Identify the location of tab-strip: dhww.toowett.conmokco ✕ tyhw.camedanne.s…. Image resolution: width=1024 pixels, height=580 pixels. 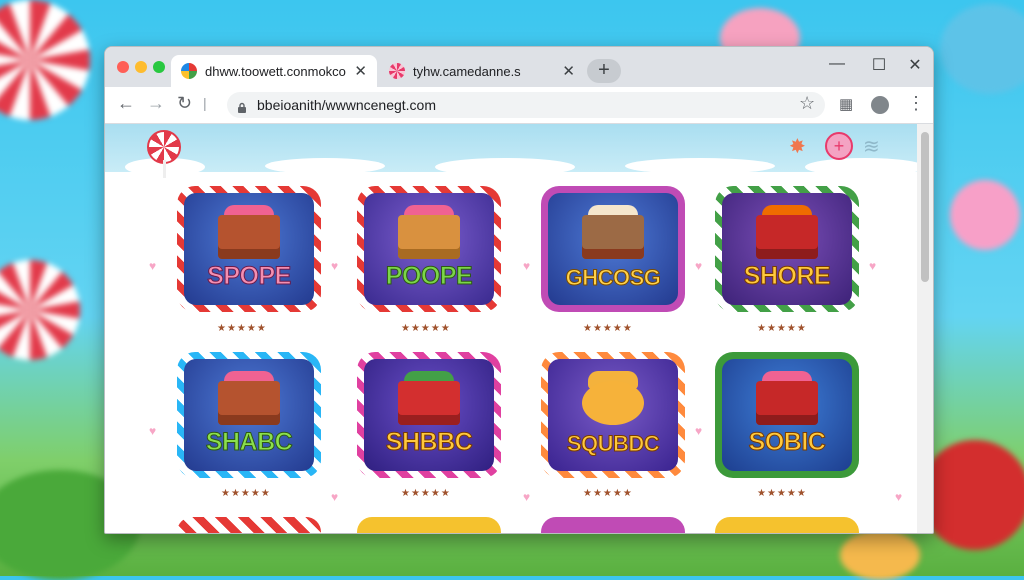
(519, 67).